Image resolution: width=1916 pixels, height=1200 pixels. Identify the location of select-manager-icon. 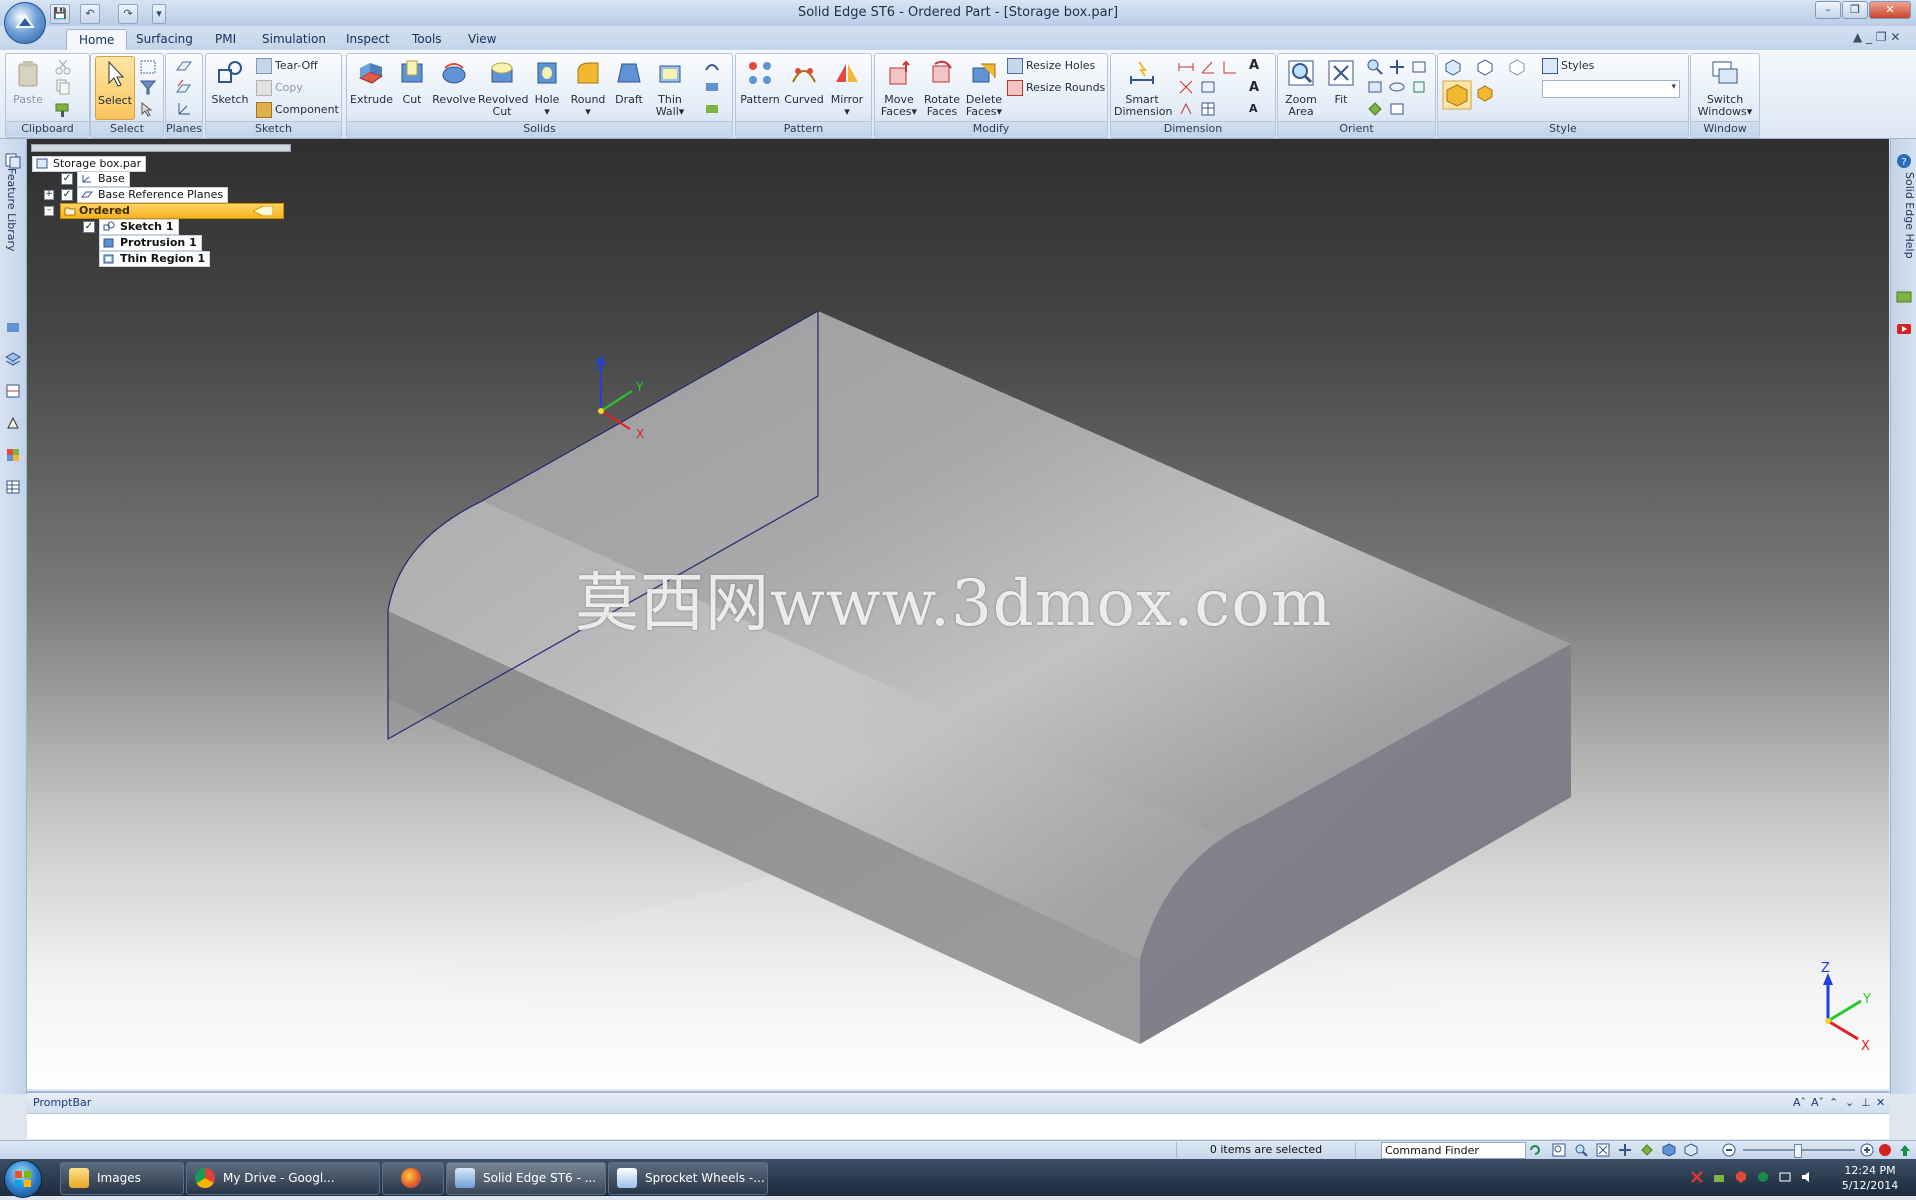
(148, 109).